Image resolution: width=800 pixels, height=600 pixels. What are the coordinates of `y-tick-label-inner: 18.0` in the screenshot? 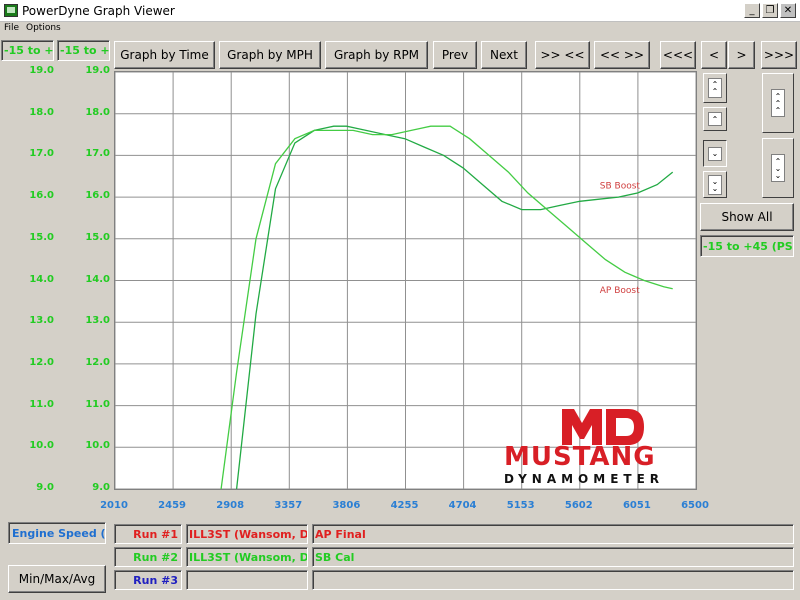 It's located at (97, 112).